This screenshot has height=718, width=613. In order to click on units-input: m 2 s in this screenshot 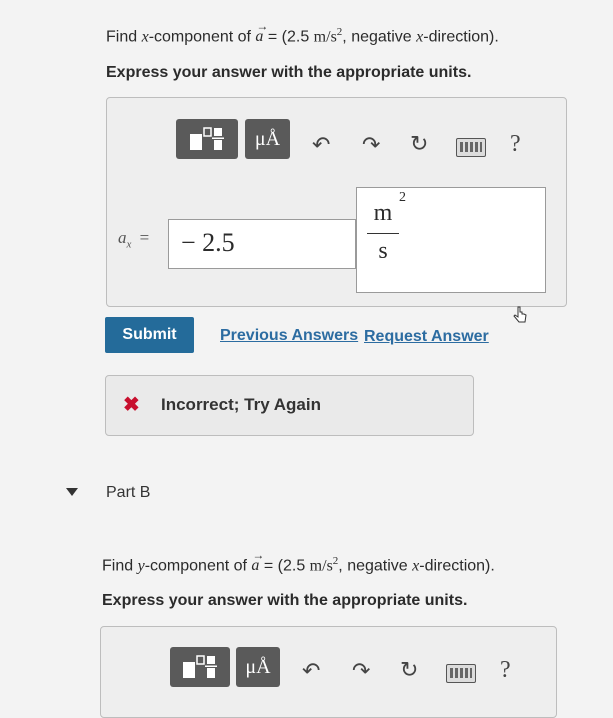, I will do `click(451, 240)`.